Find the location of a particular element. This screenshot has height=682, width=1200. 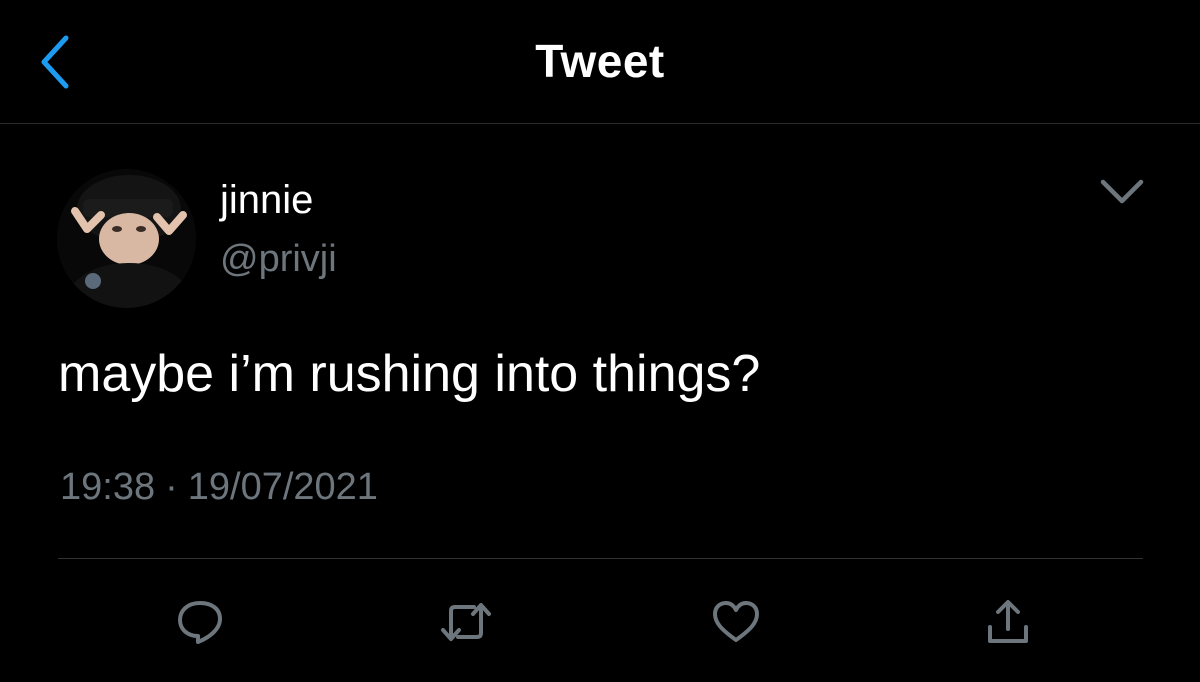

like-button is located at coordinates (736, 622).